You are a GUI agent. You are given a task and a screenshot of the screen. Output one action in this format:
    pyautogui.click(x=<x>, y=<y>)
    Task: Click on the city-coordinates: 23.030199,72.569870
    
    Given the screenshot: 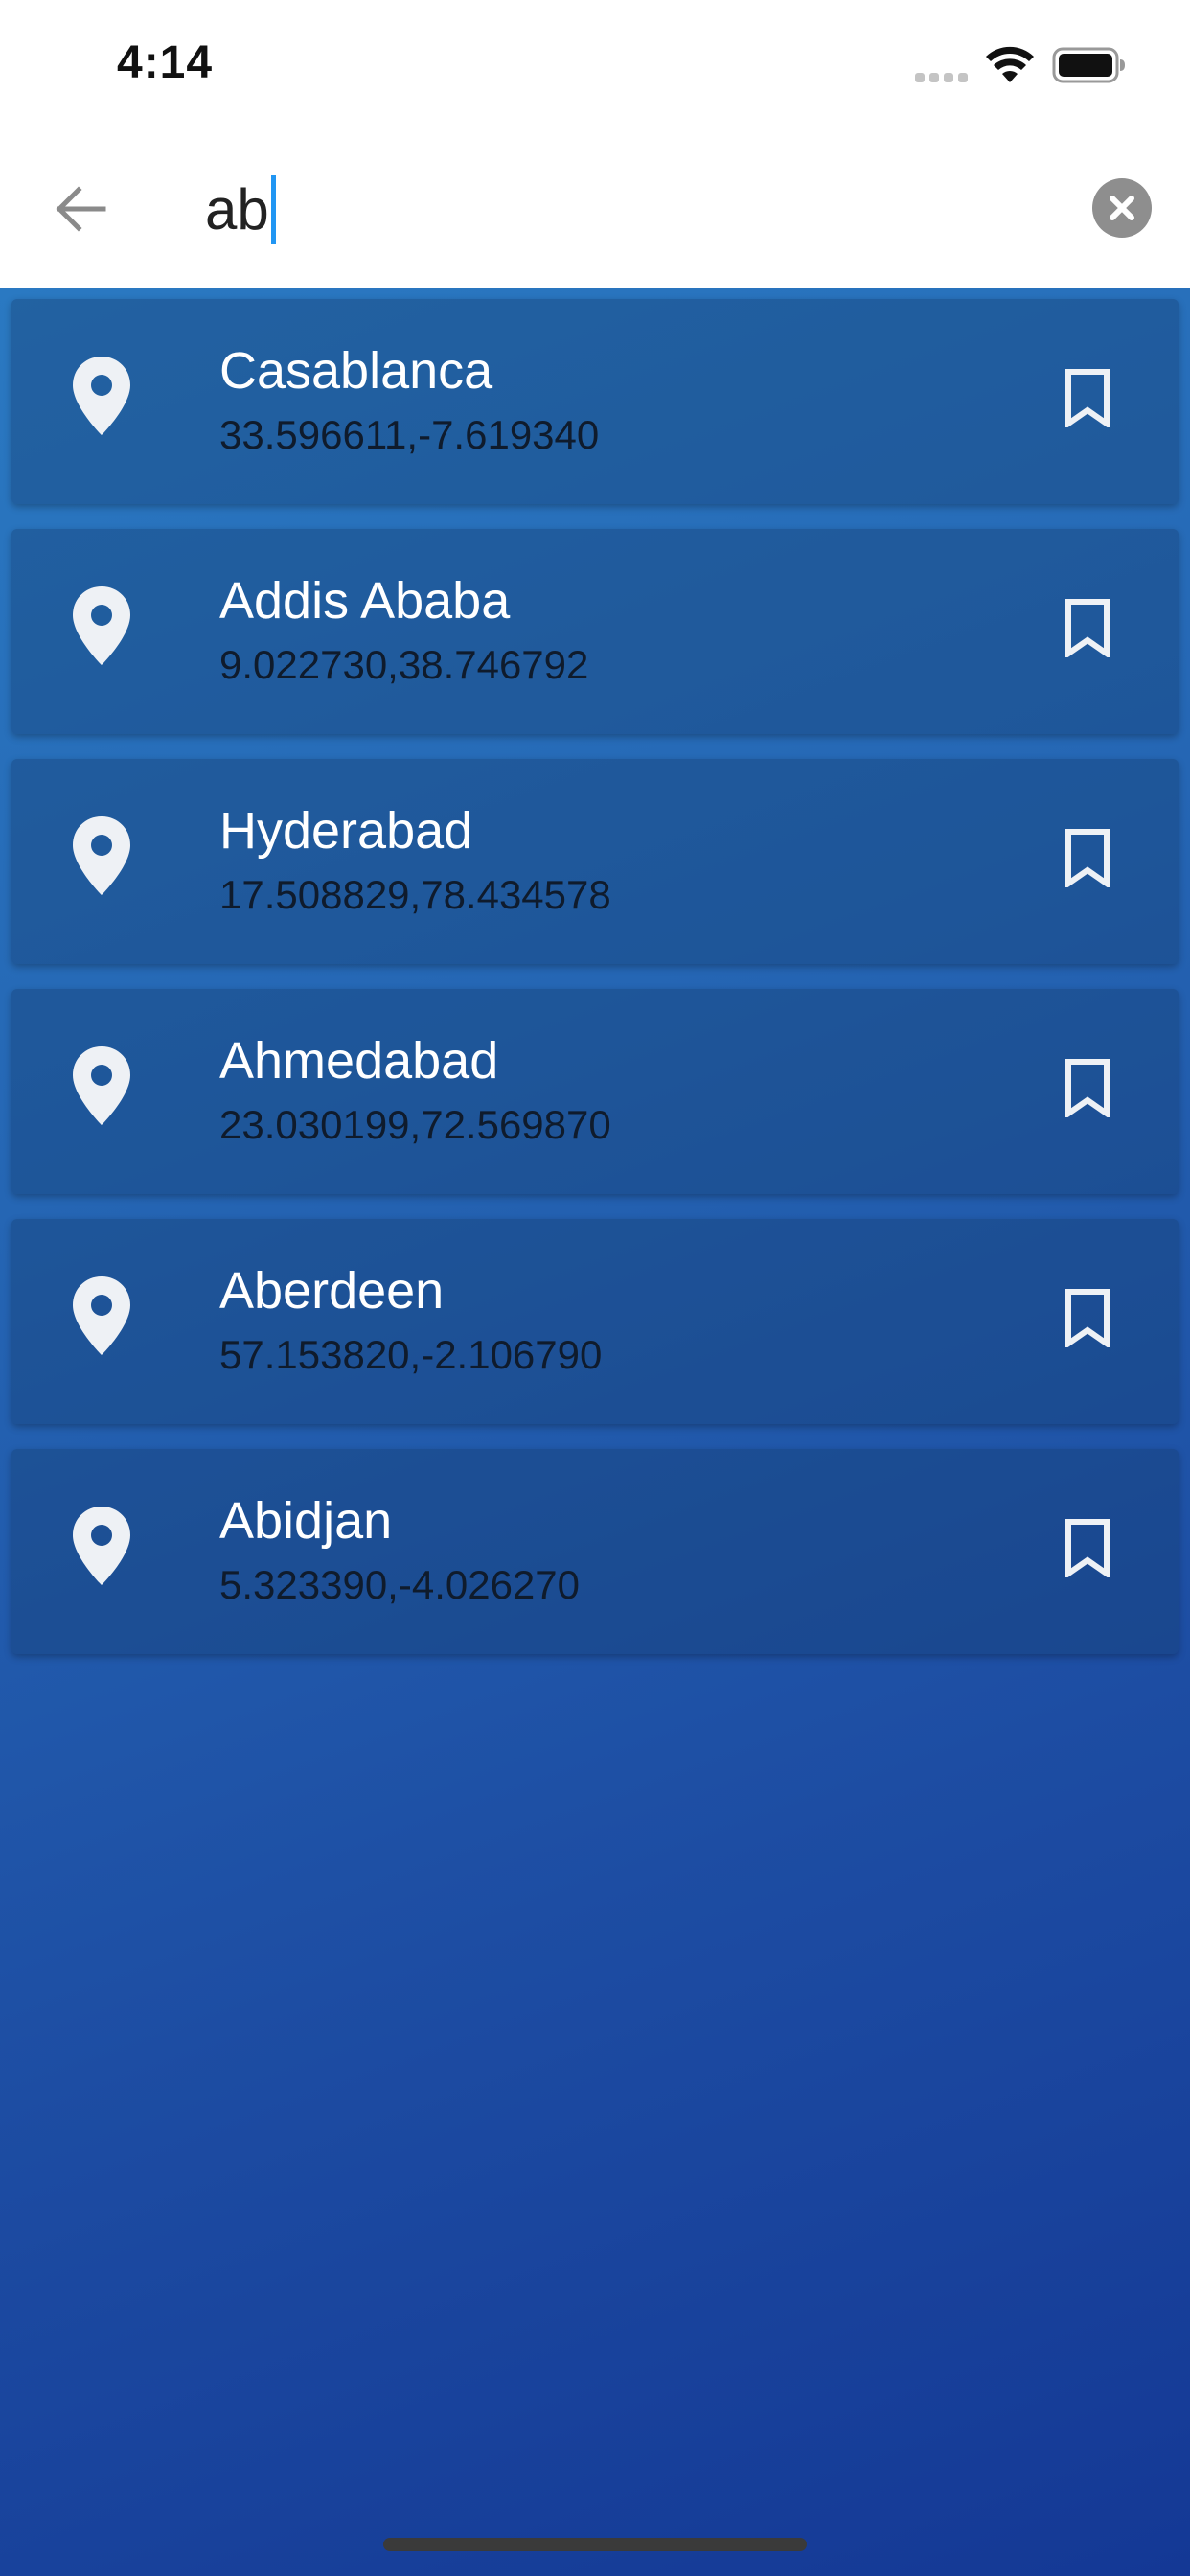 What is the action you would take?
    pyautogui.click(x=415, y=1124)
    